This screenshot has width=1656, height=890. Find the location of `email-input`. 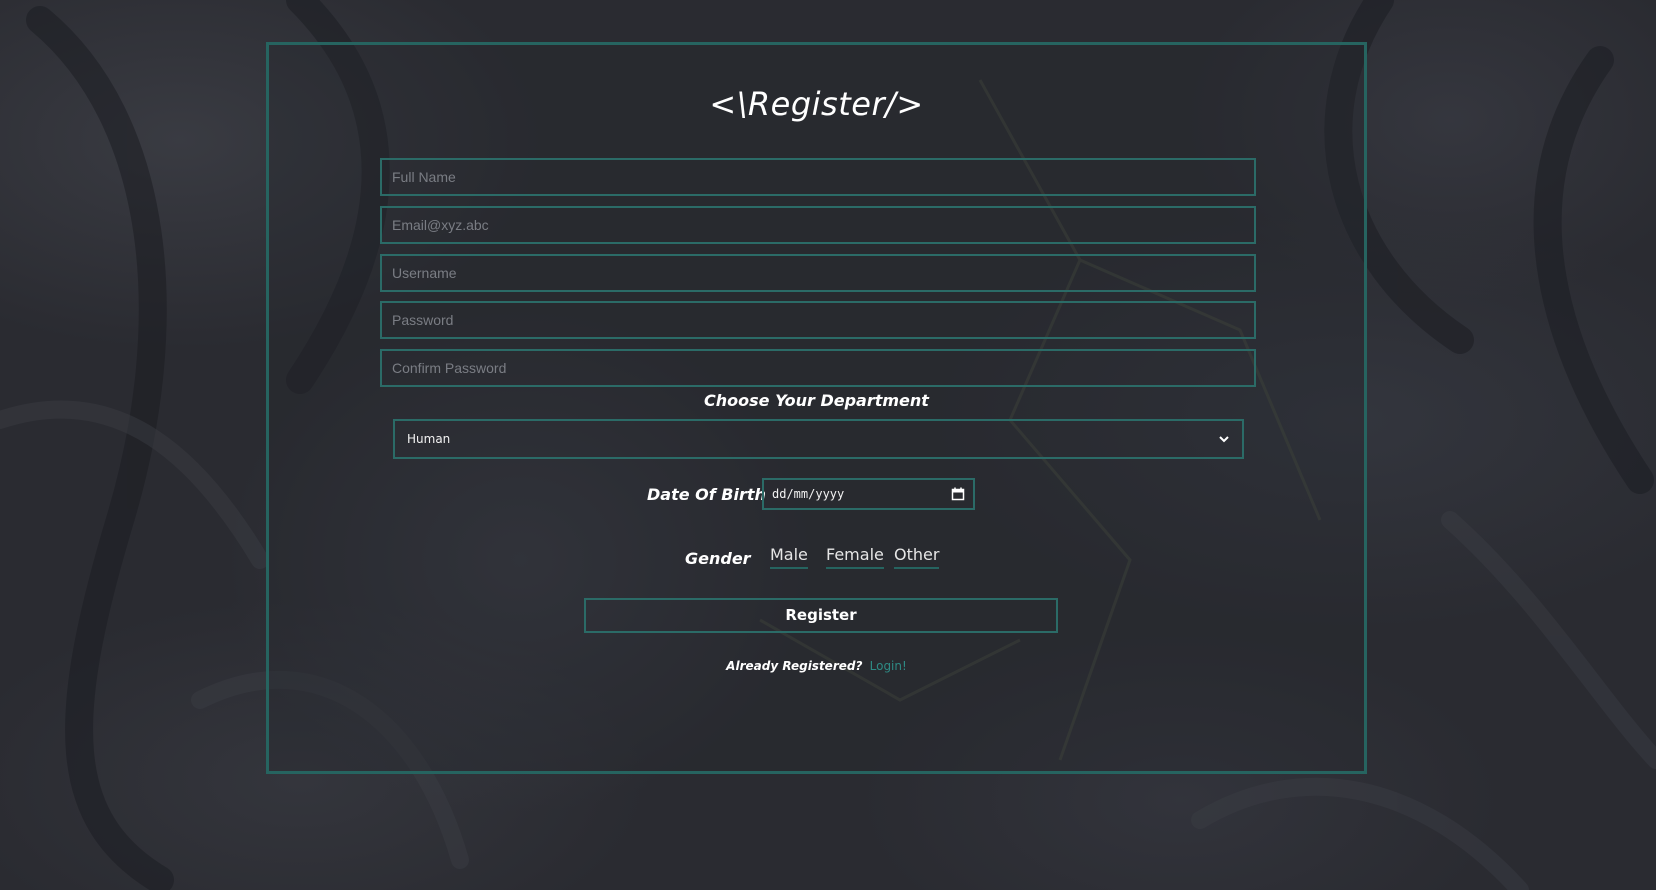

email-input is located at coordinates (818, 225).